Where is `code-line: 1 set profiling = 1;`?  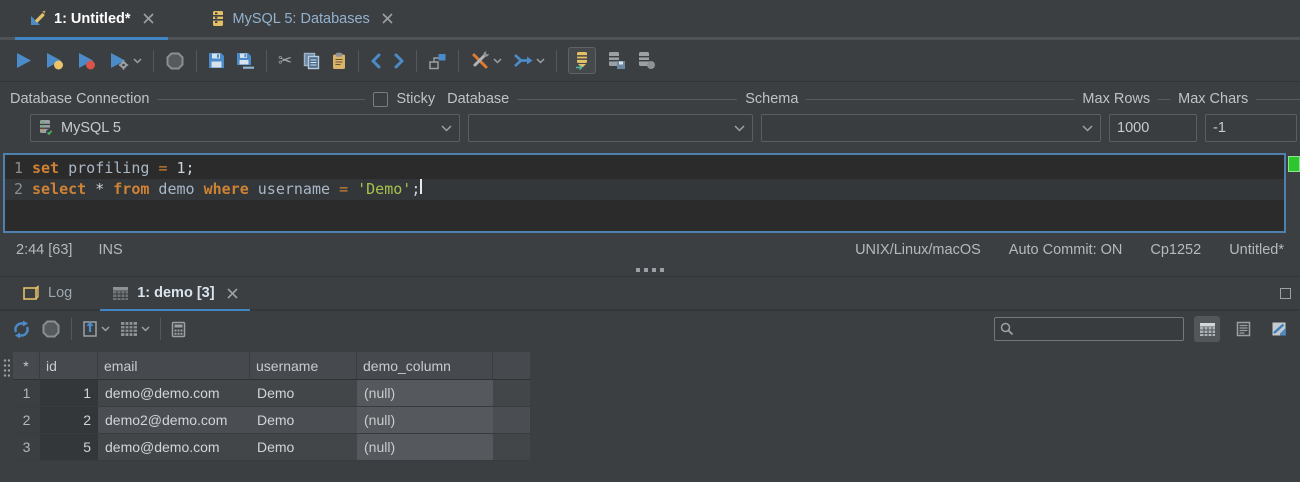 code-line: 1 set profiling = 1; is located at coordinates (644, 168).